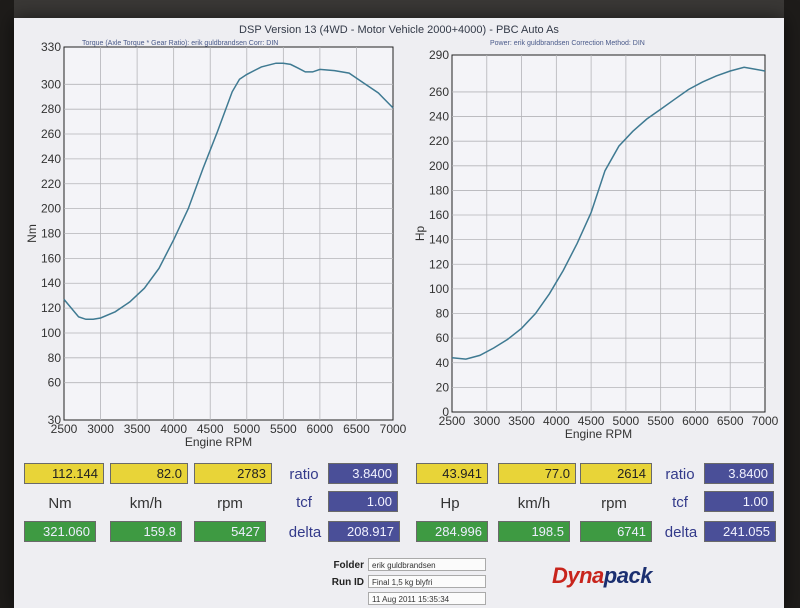 This screenshot has width=800, height=608. Describe the element at coordinates (616, 473) in the screenshot. I see `readout-rpm-min-value-right: 2614` at that location.